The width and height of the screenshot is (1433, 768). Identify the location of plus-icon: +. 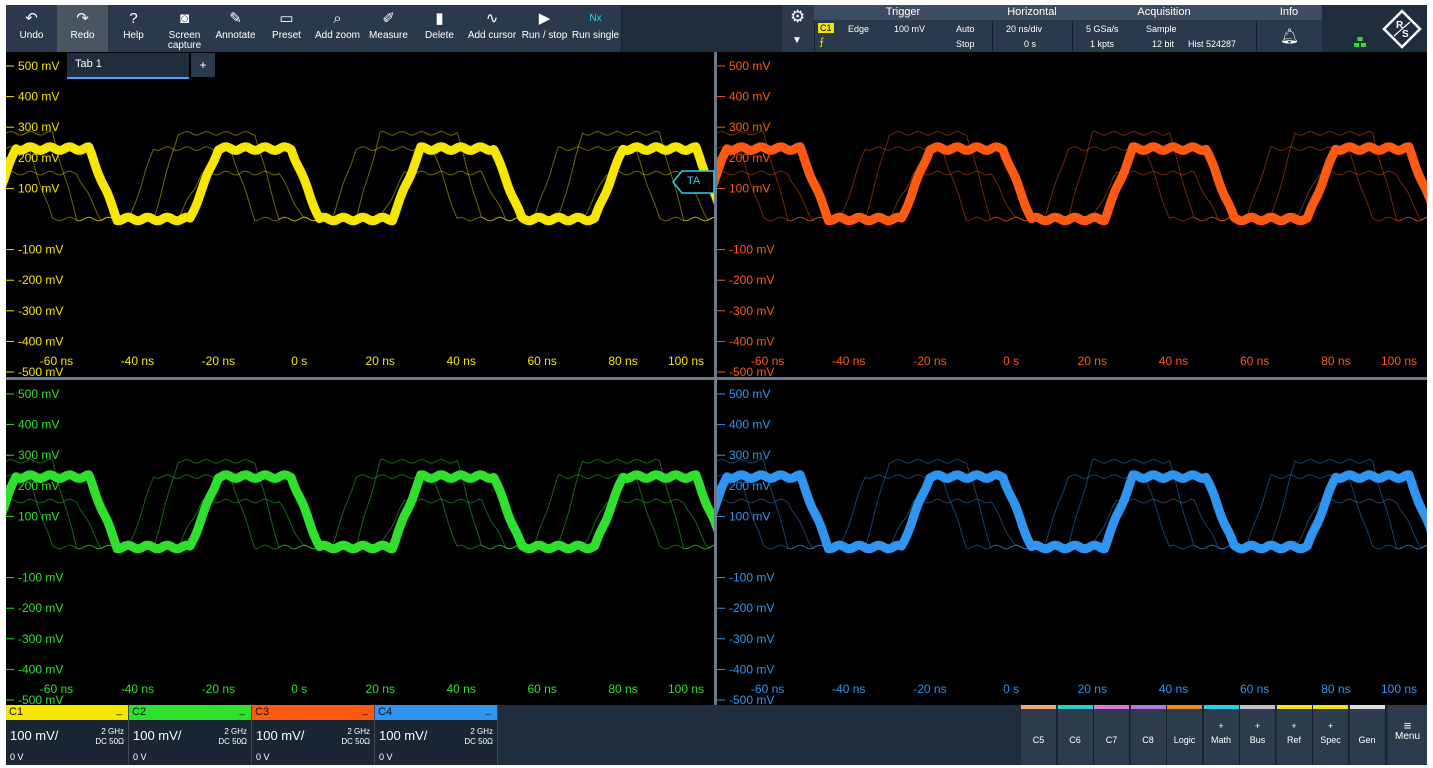
(1221, 726).